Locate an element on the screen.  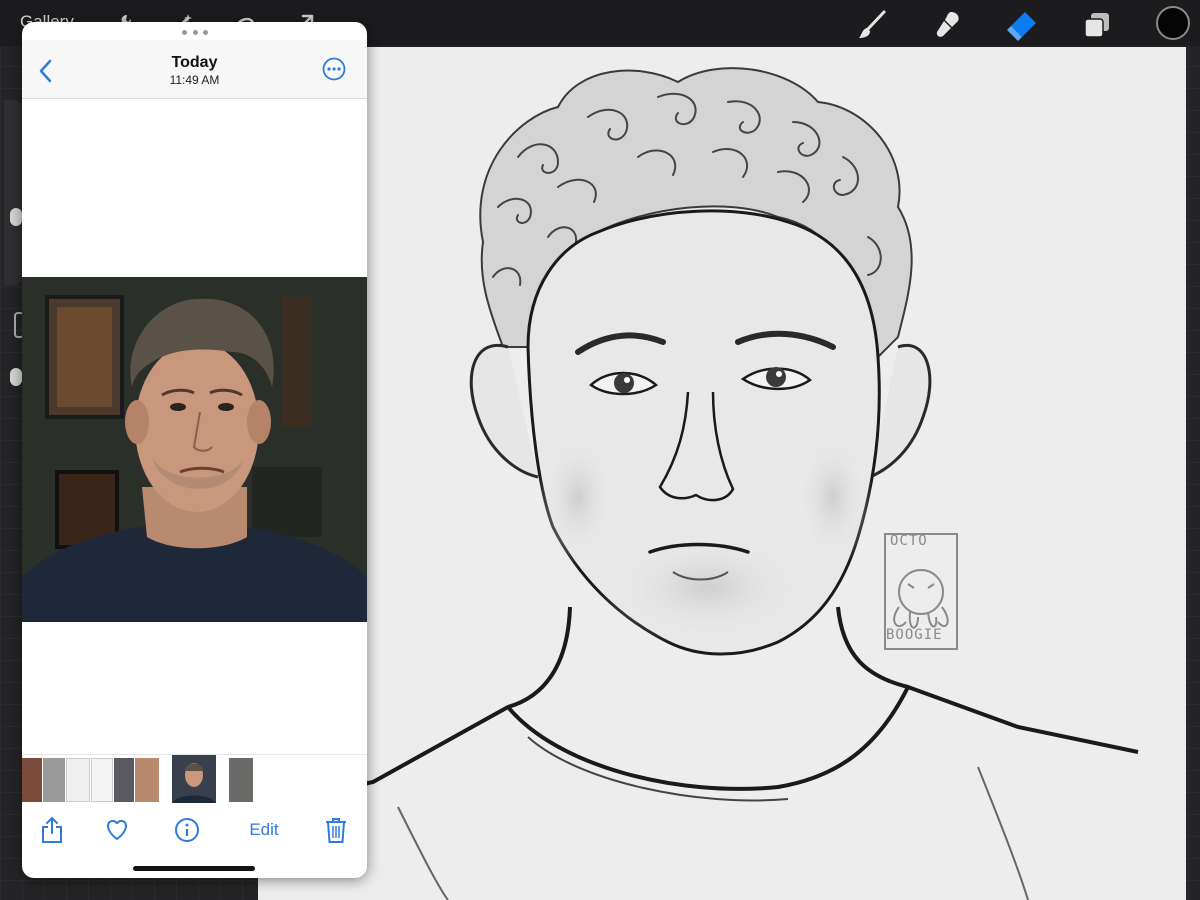
heart-icon is located at coordinates (117, 830).